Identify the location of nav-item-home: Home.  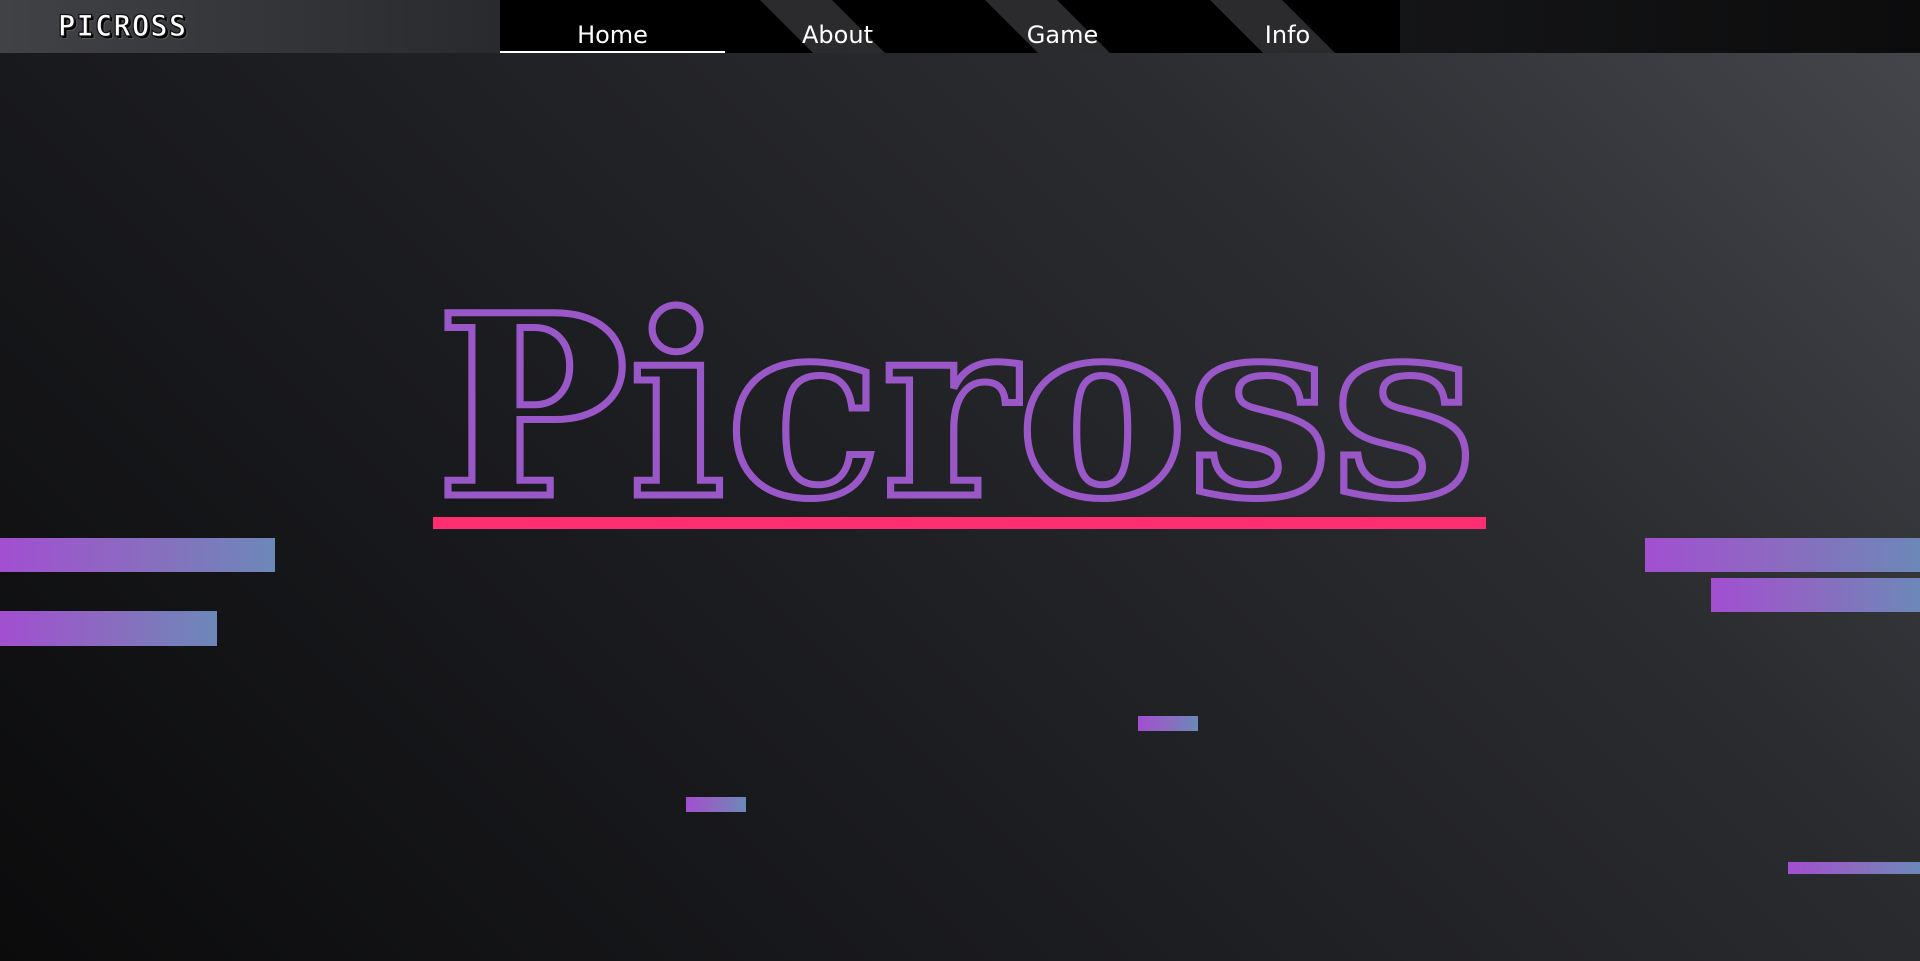
(612, 26).